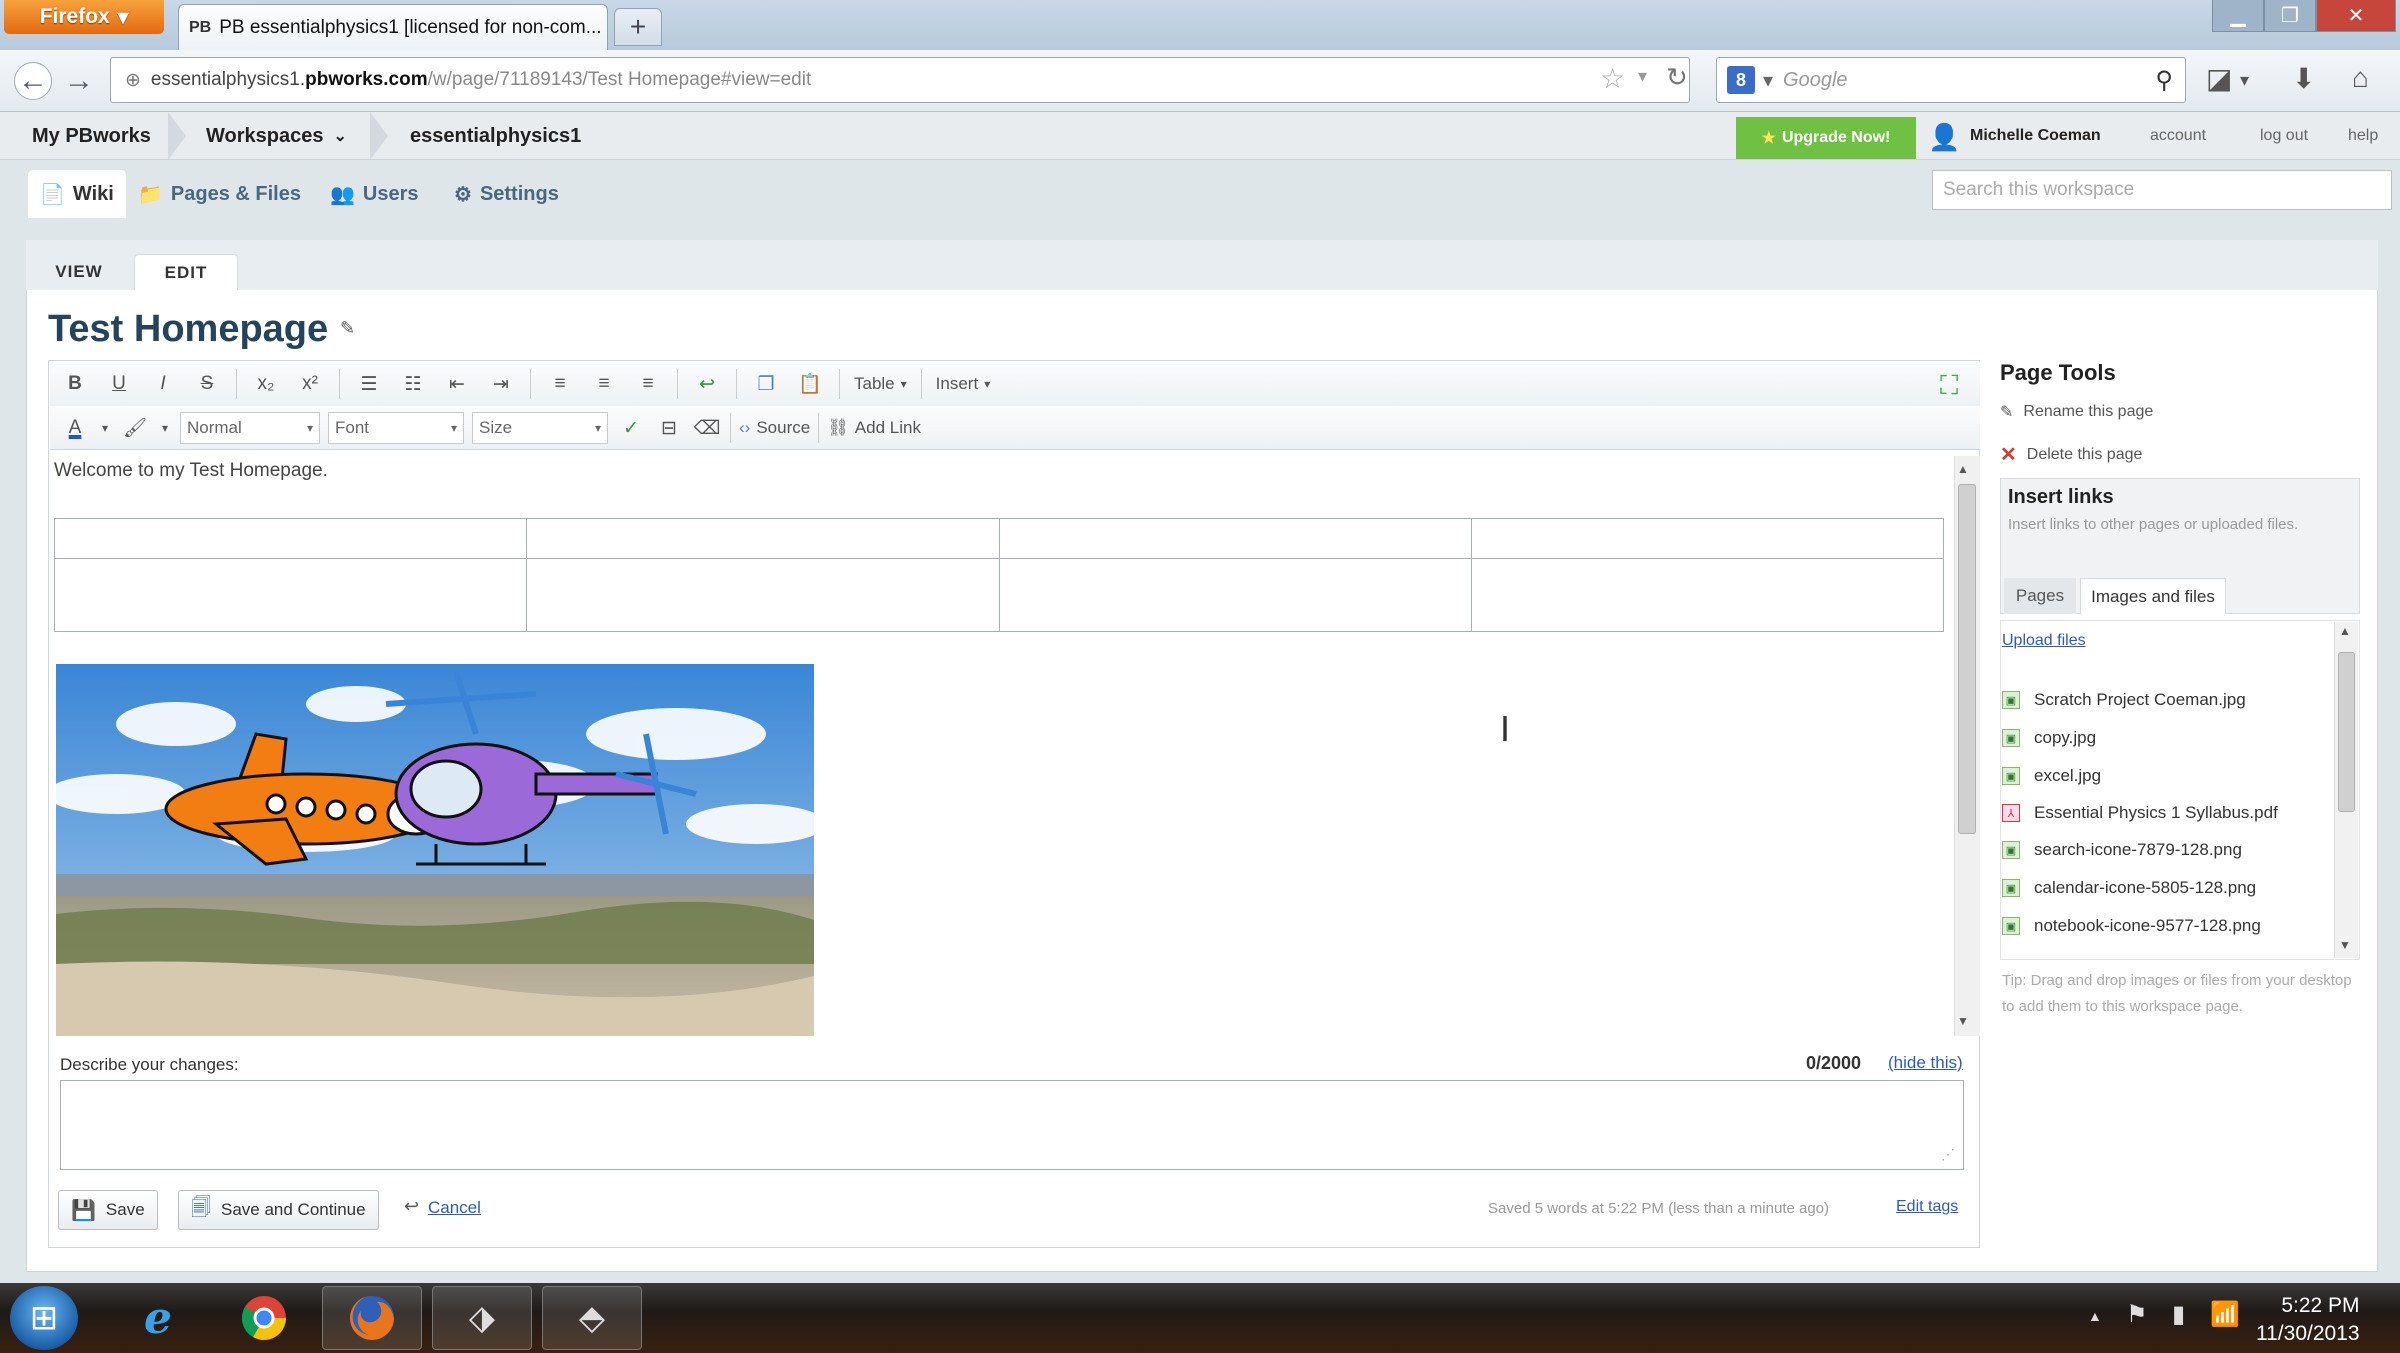 The height and width of the screenshot is (1353, 2400). I want to click on bold-icon: B, so click(75, 384).